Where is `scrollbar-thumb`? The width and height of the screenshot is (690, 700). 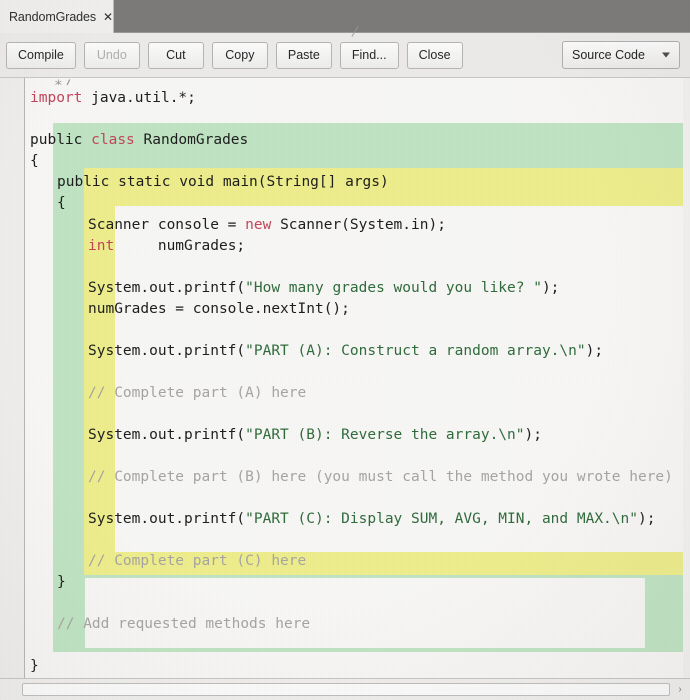 scrollbar-thumb is located at coordinates (346, 689).